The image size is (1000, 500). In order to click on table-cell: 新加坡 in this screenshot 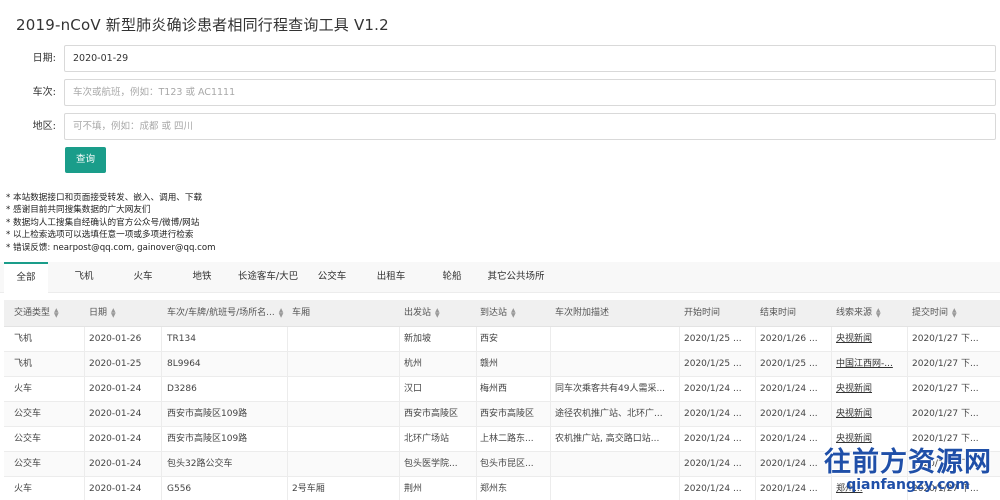, I will do `click(418, 339)`.